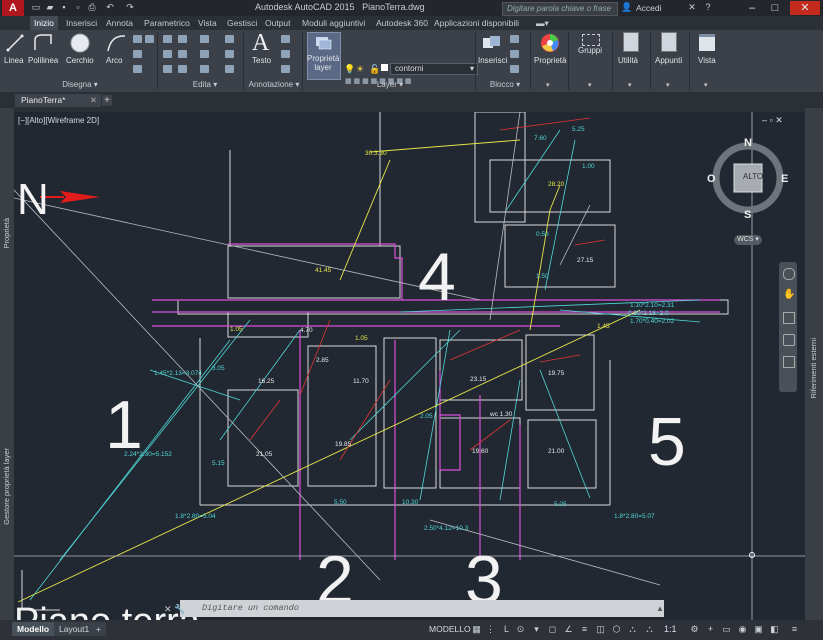  I want to click on tab-inizio: Inizio, so click(44, 23).